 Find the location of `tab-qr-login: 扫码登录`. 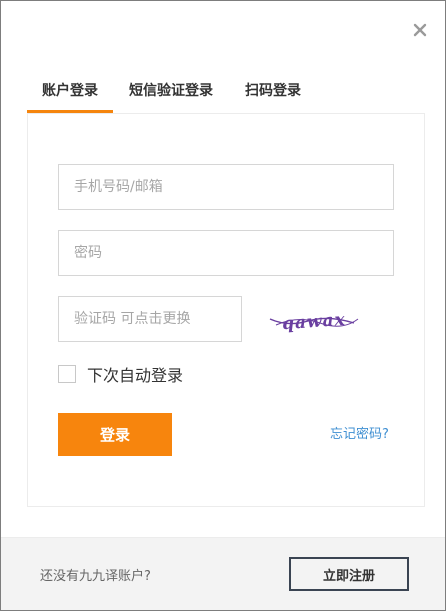

tab-qr-login: 扫码登录 is located at coordinates (273, 96).